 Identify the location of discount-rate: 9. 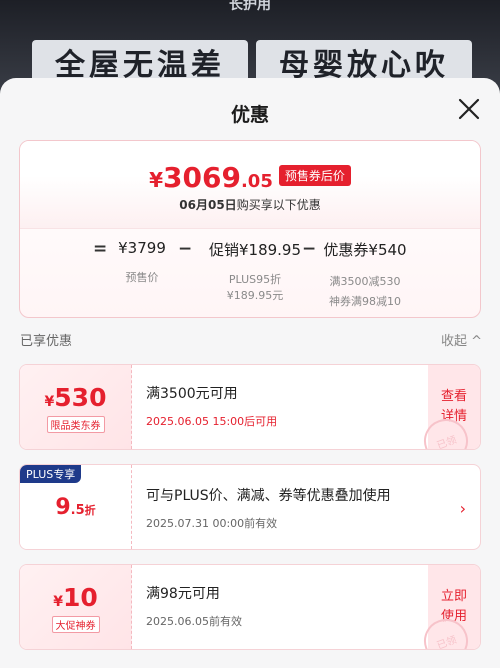
(63, 507).